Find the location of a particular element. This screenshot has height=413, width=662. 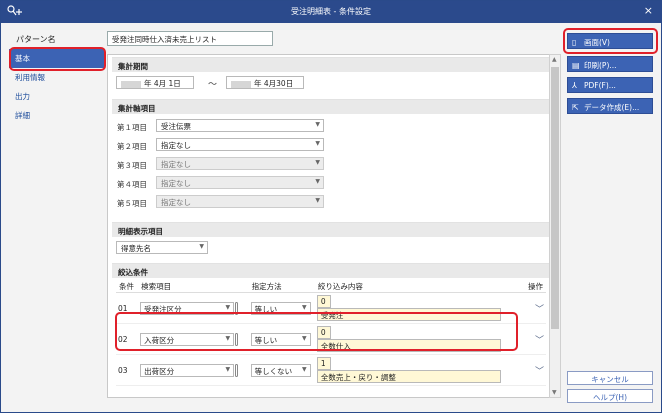

col-header: 条件 is located at coordinates (127, 287).